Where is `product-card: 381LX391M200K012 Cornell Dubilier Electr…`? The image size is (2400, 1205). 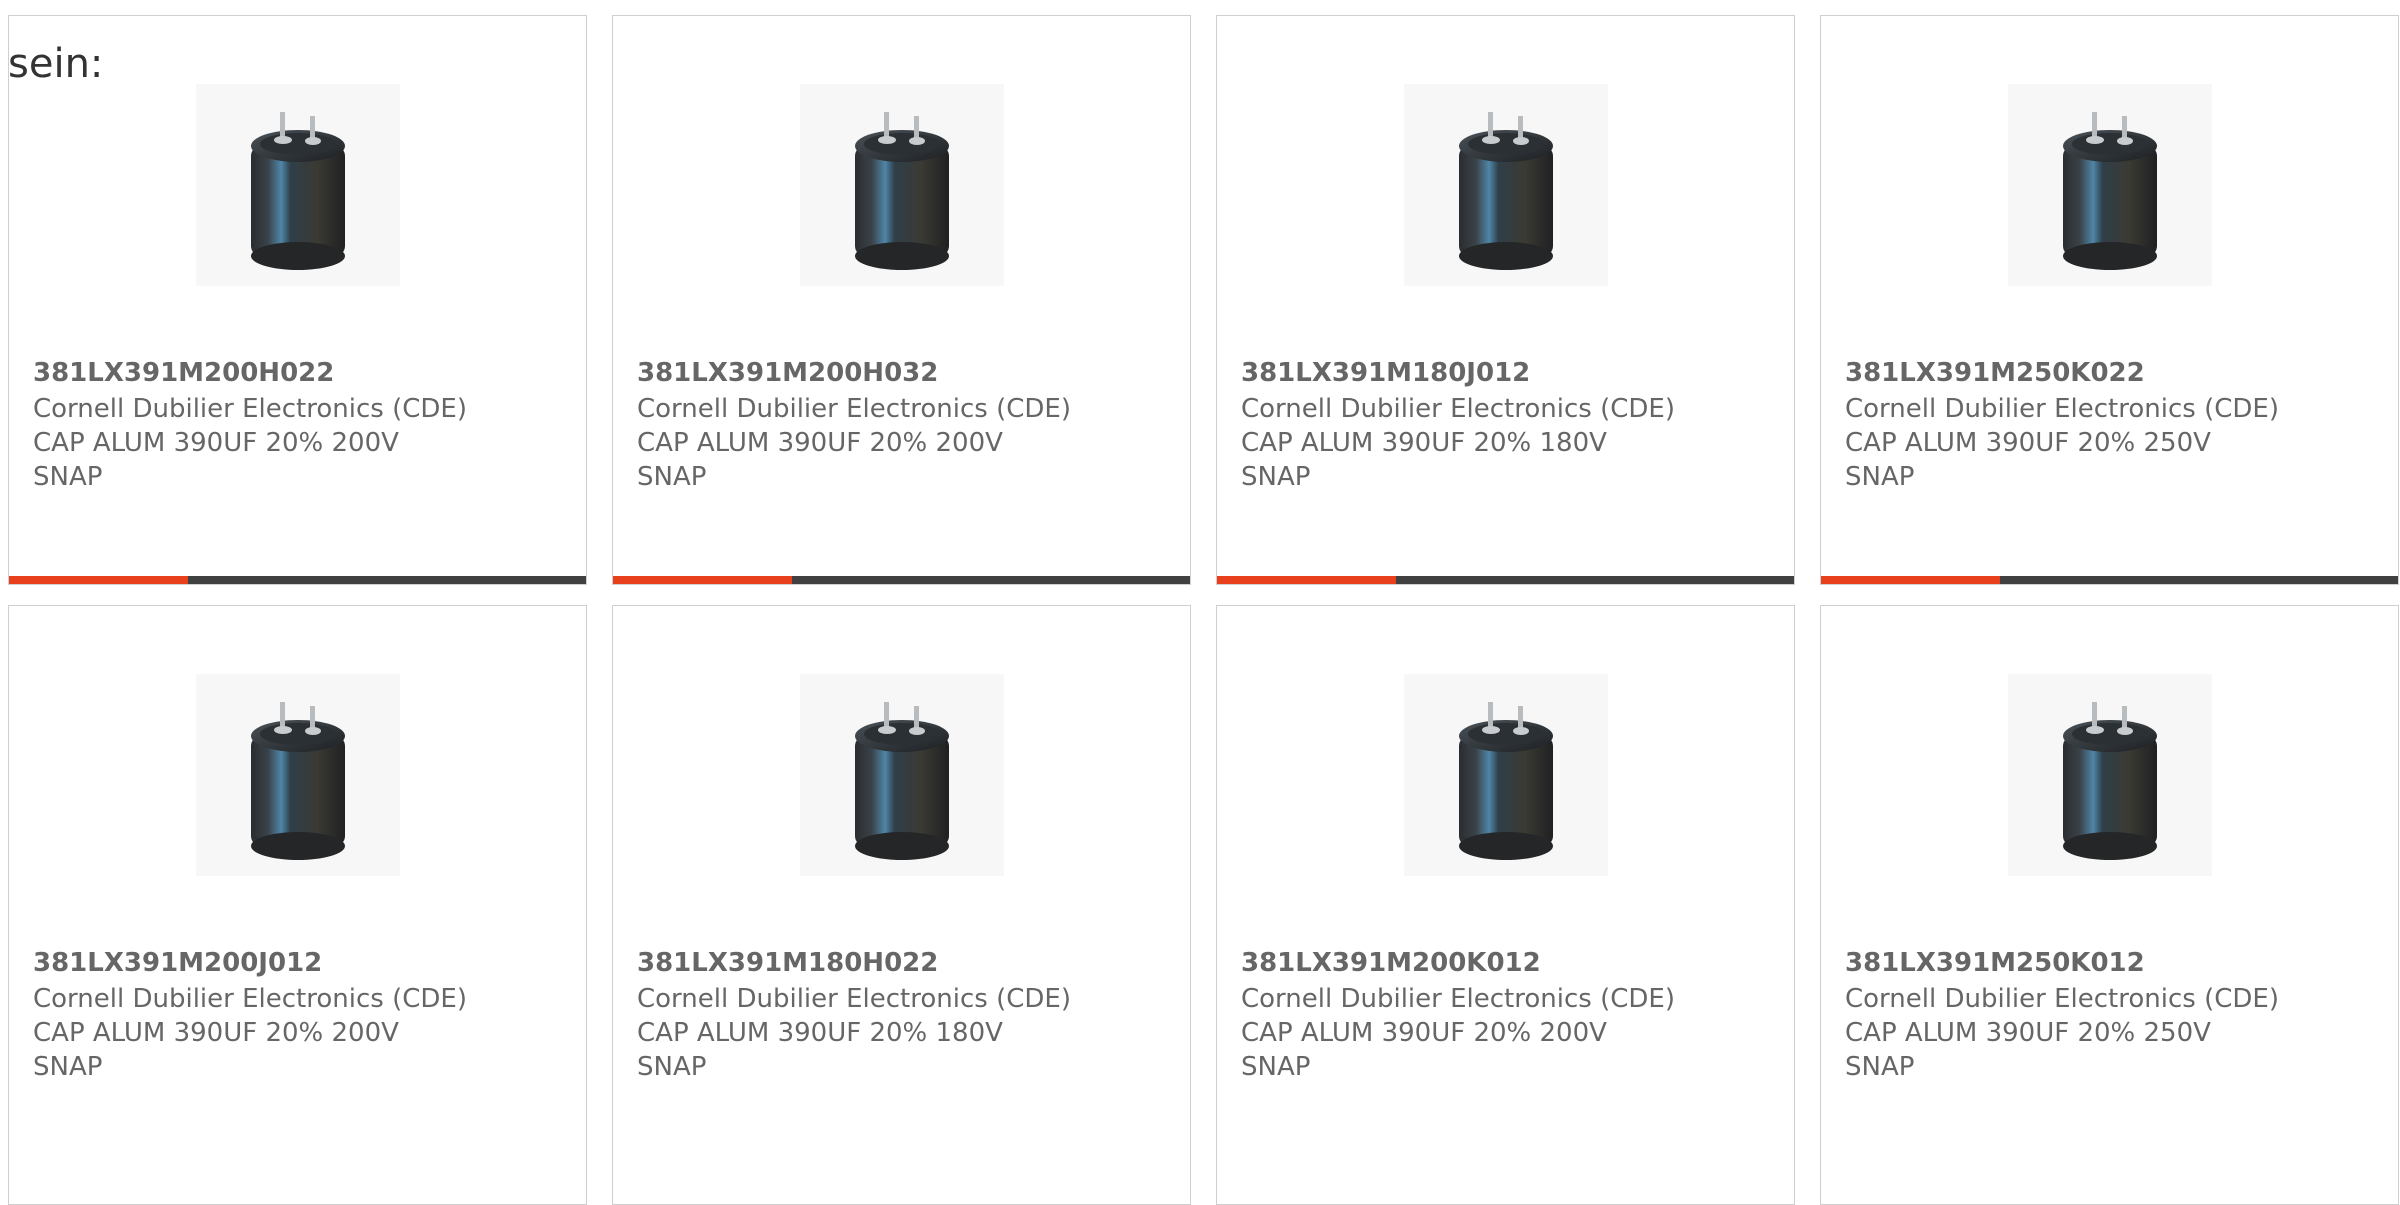
product-card: 381LX391M200K012 Cornell Dubilier Electr… is located at coordinates (1505, 905).